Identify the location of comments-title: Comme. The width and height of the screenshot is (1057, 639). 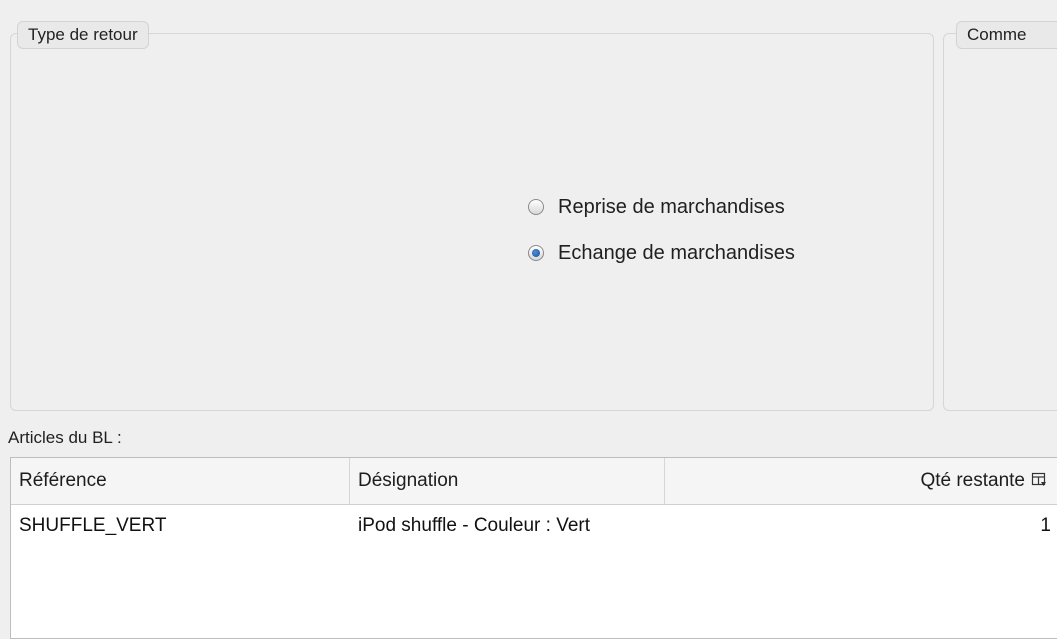
(1006, 35).